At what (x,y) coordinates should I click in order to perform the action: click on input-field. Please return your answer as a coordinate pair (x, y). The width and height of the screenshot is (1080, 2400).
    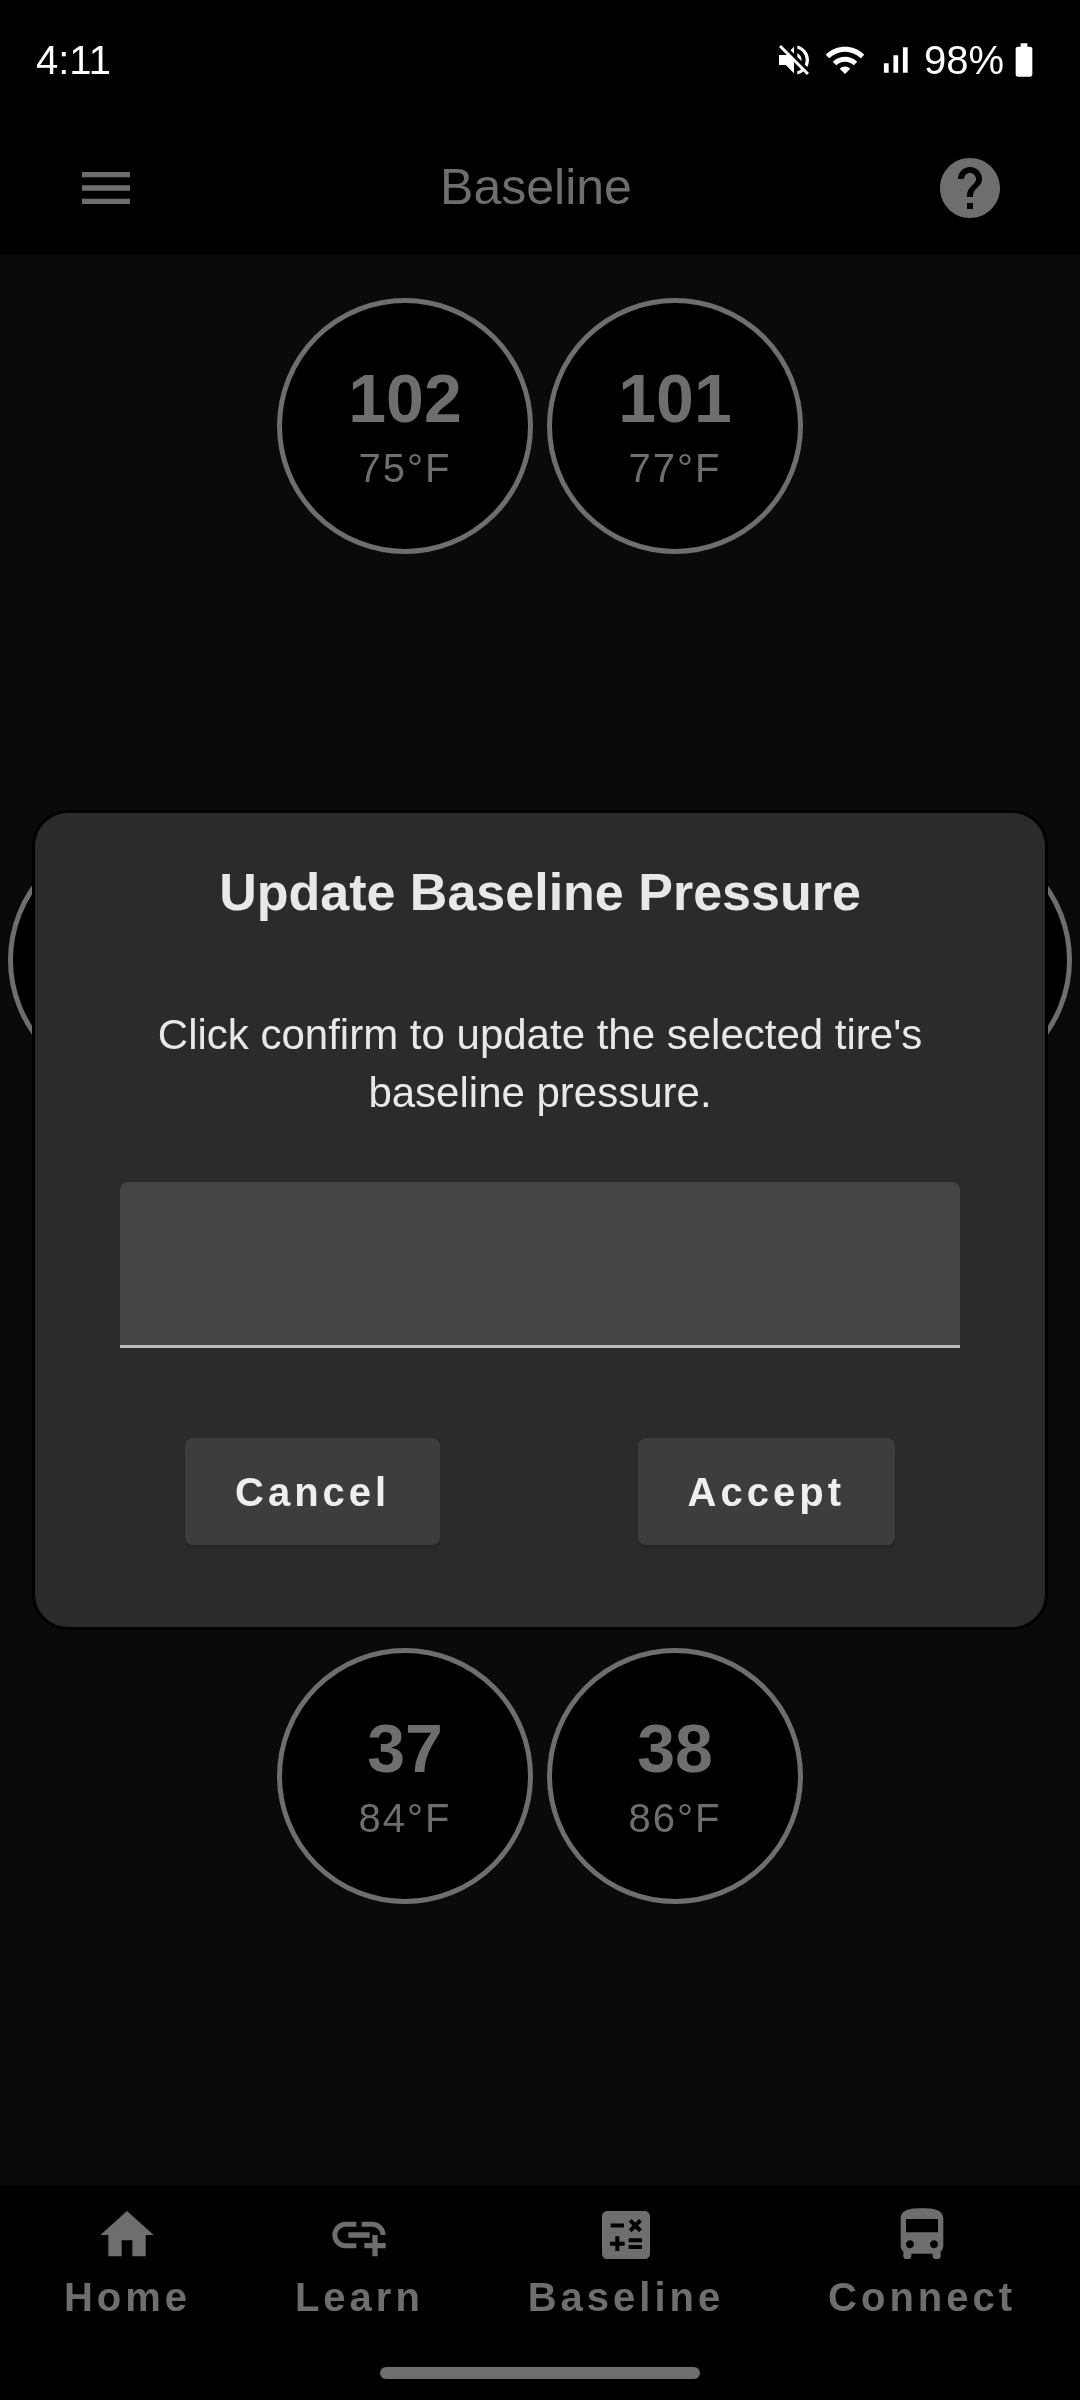
    Looking at the image, I should click on (540, 1265).